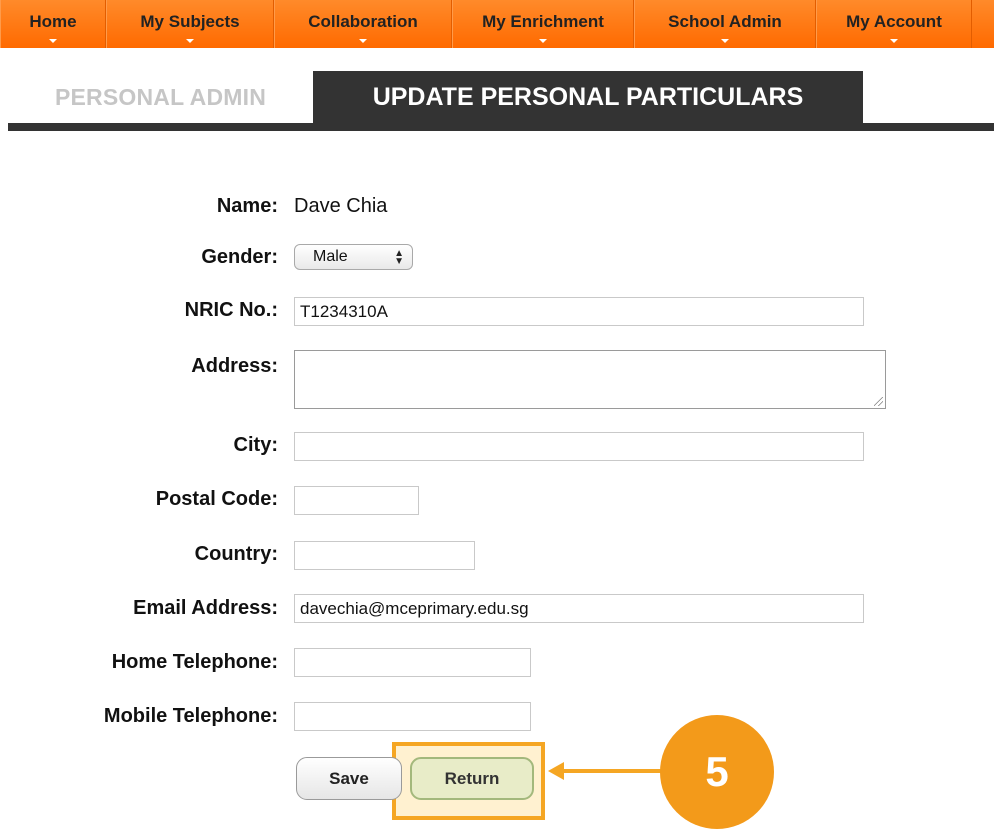 This screenshot has width=994, height=833. What do you see at coordinates (501, 127) in the screenshot?
I see `subtab-divider` at bounding box center [501, 127].